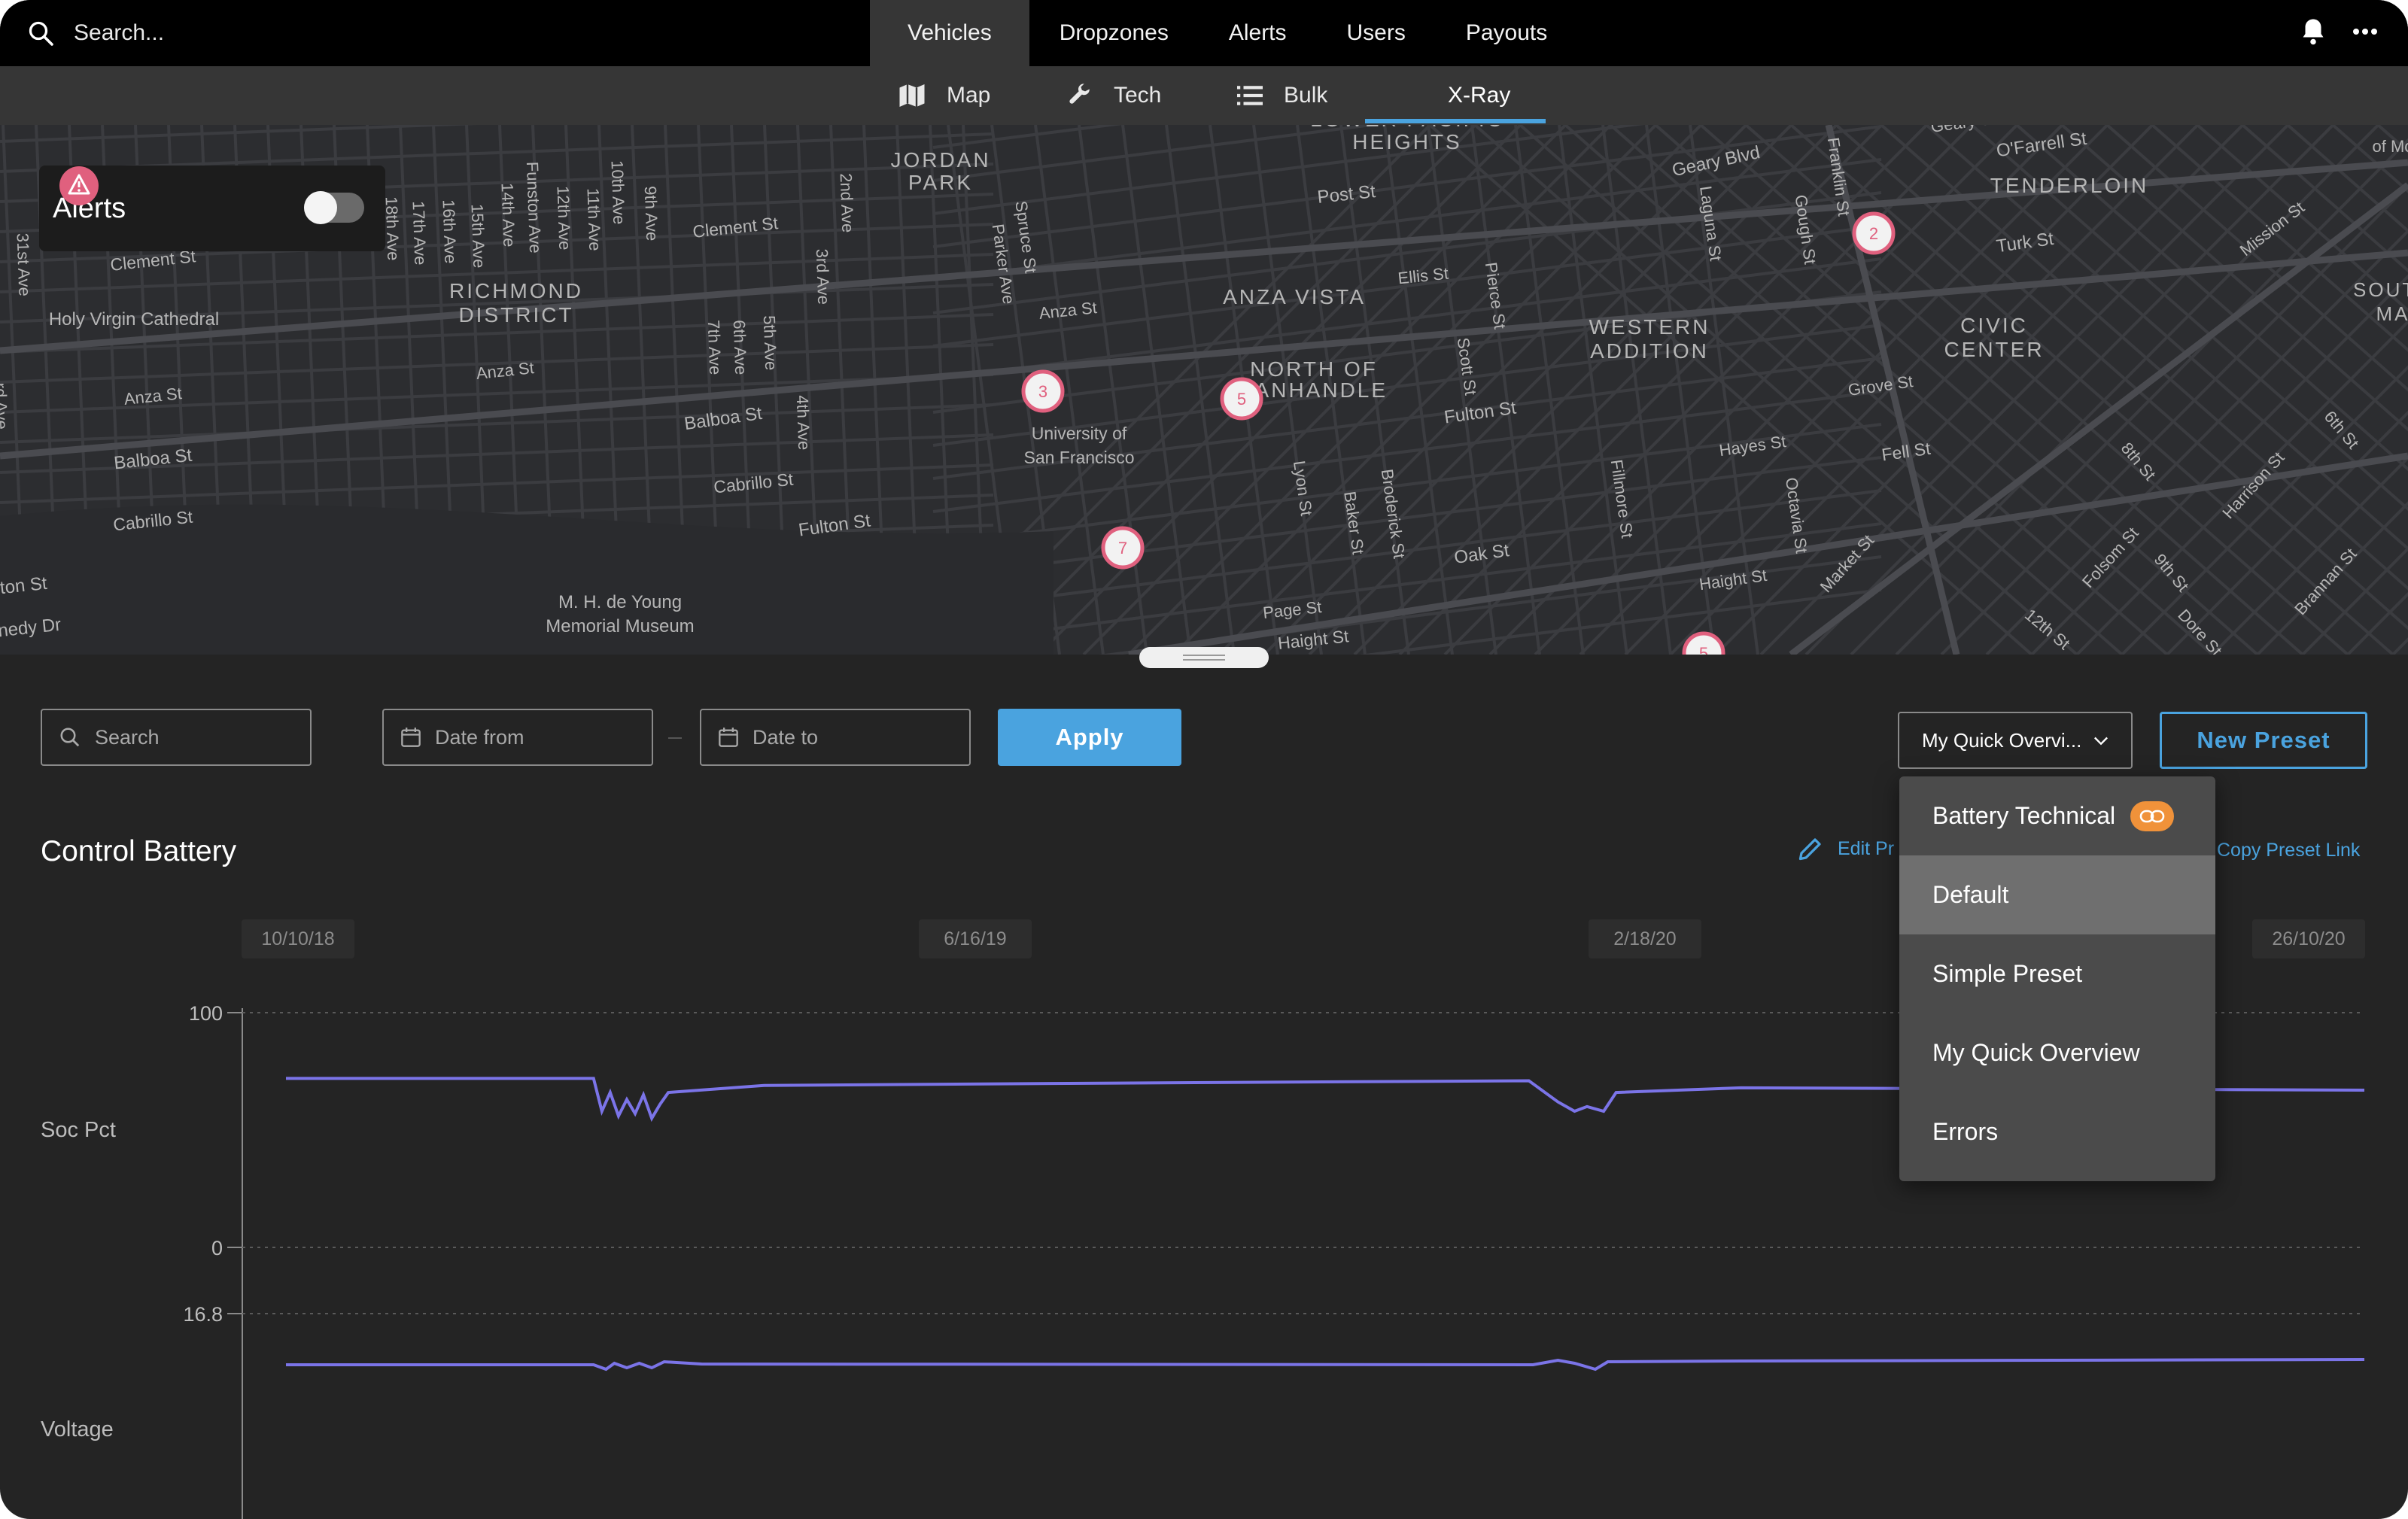 This screenshot has width=2408, height=1519. What do you see at coordinates (949, 33) in the screenshot?
I see `tab-vehicles: Vehicles` at bounding box center [949, 33].